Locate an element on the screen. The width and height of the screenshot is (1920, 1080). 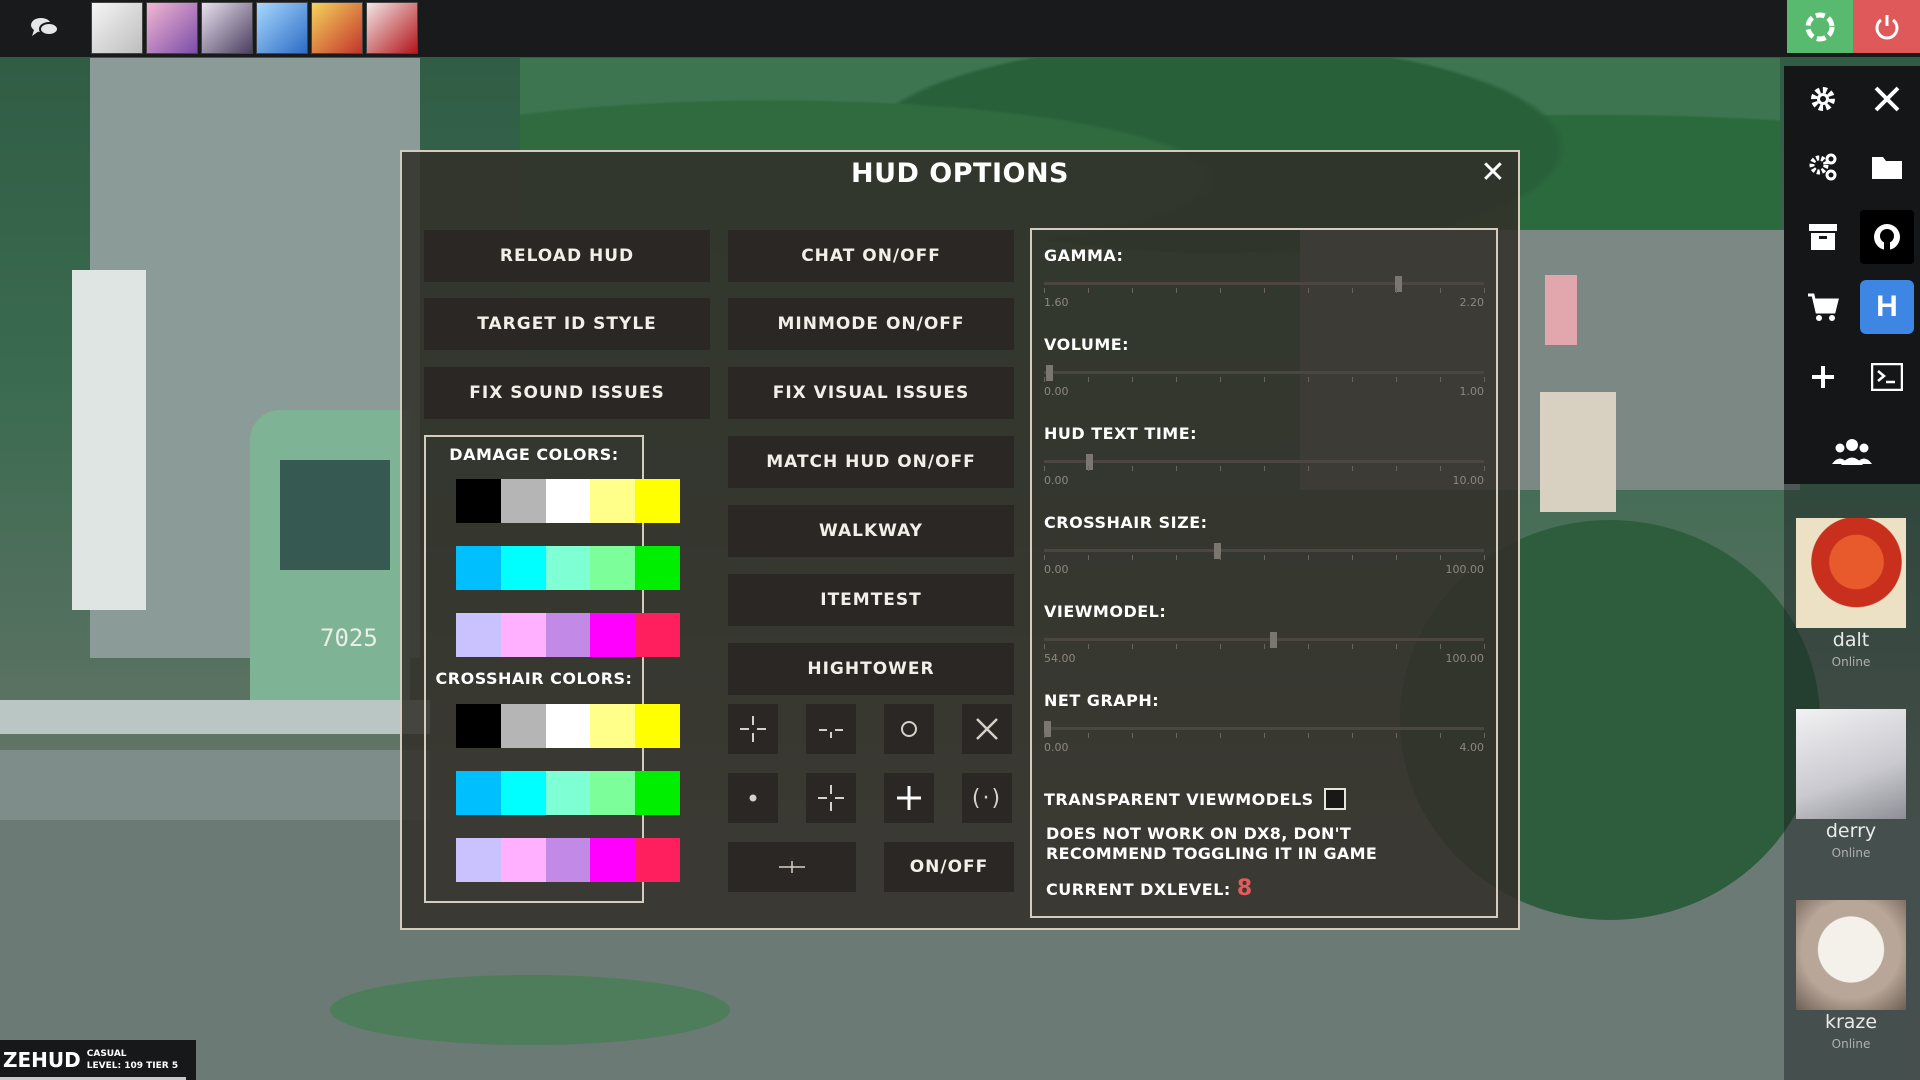
match-hud-toggle-button: MATCH HUD ON/OFF is located at coordinates (871, 462).